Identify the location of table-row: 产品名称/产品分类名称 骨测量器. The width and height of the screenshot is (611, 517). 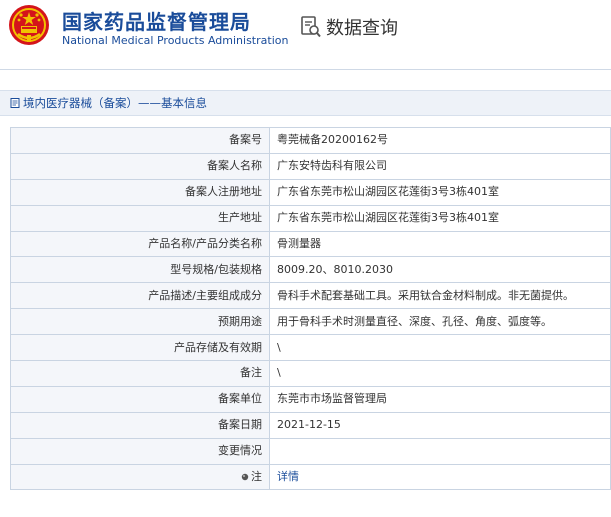
(310, 244).